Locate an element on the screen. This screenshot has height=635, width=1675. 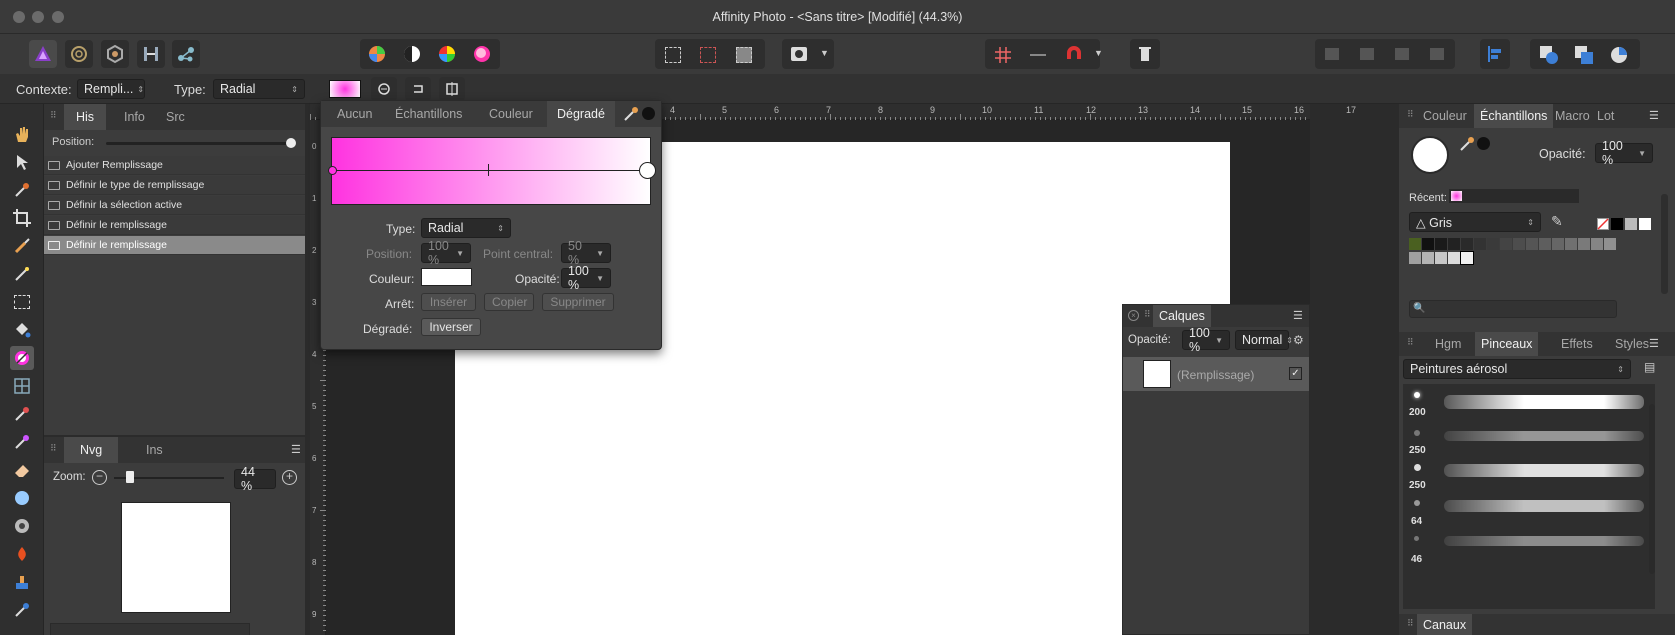
copy-stop-button: Copier is located at coordinates (509, 302).